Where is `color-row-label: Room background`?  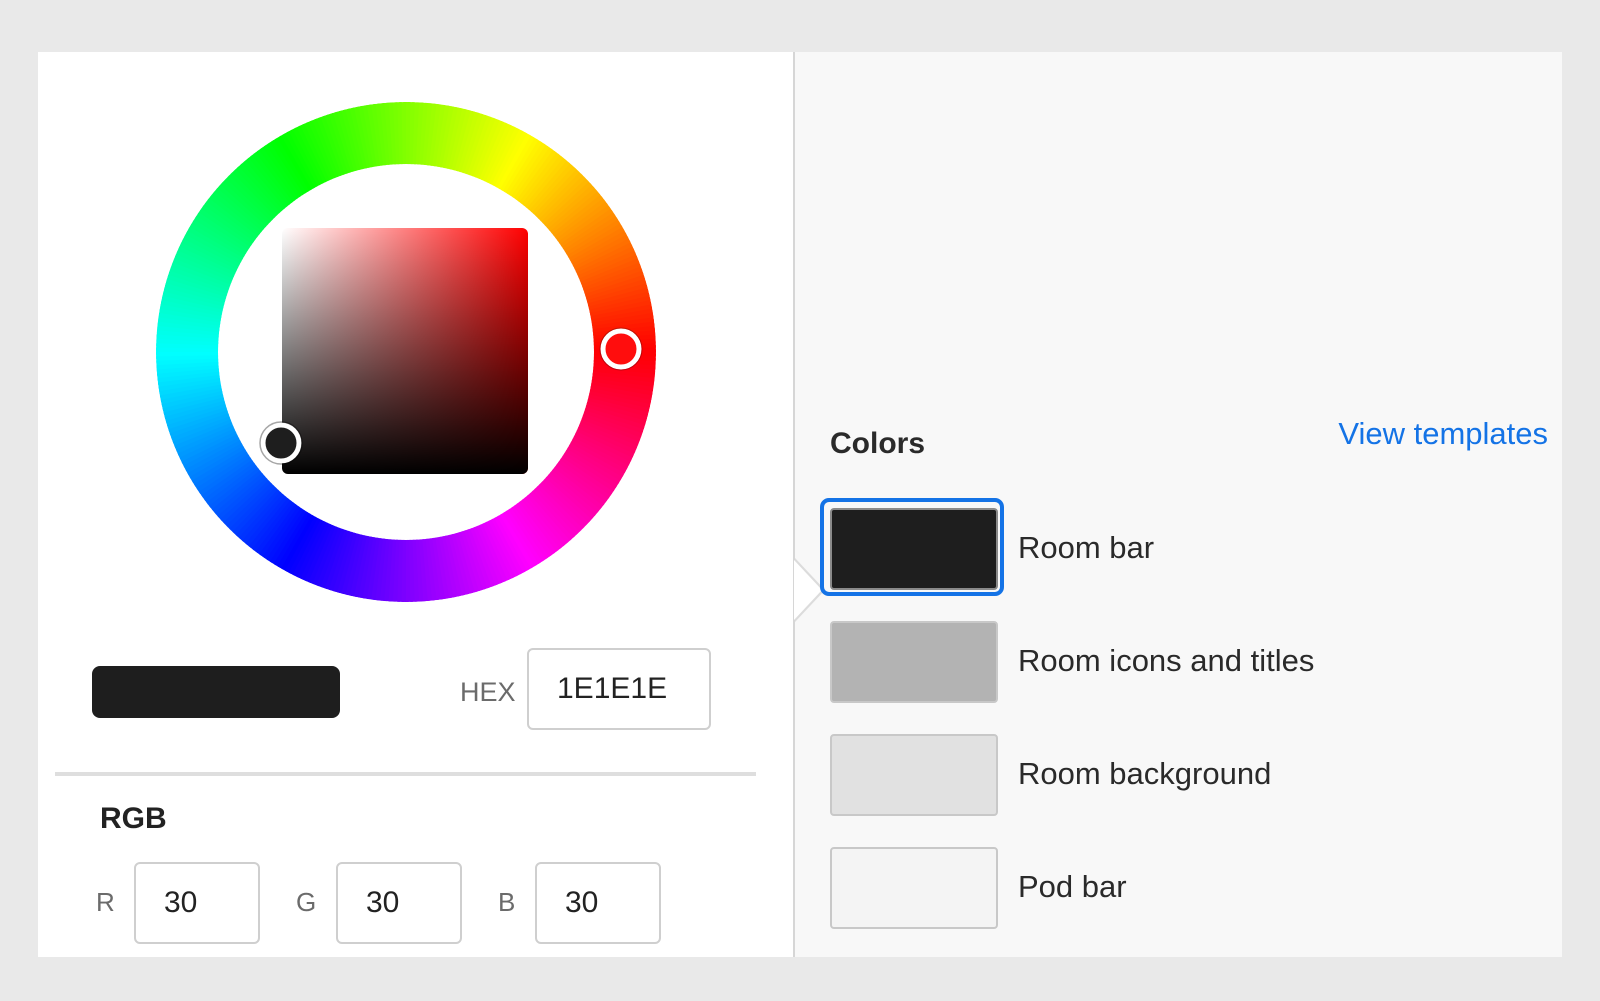 color-row-label: Room background is located at coordinates (1145, 773).